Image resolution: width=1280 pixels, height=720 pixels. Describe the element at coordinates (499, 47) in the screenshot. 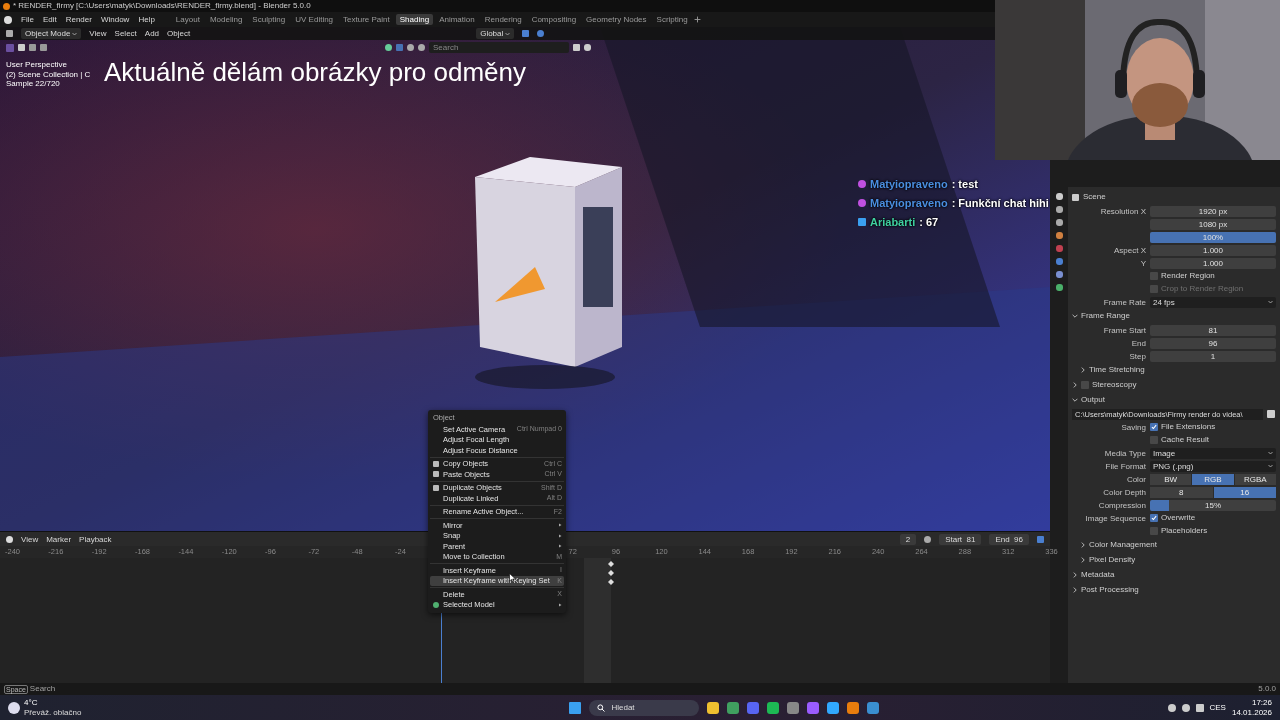

I see `search-field: Search` at that location.